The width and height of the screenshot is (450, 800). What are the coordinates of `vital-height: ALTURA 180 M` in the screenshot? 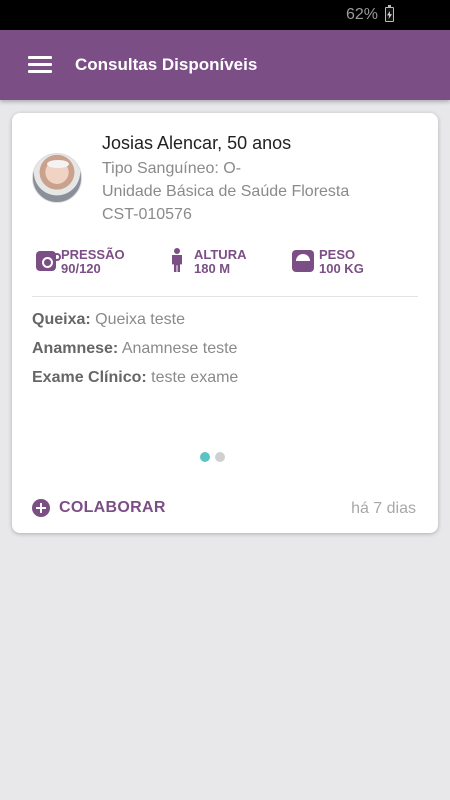 It's located at (208, 262).